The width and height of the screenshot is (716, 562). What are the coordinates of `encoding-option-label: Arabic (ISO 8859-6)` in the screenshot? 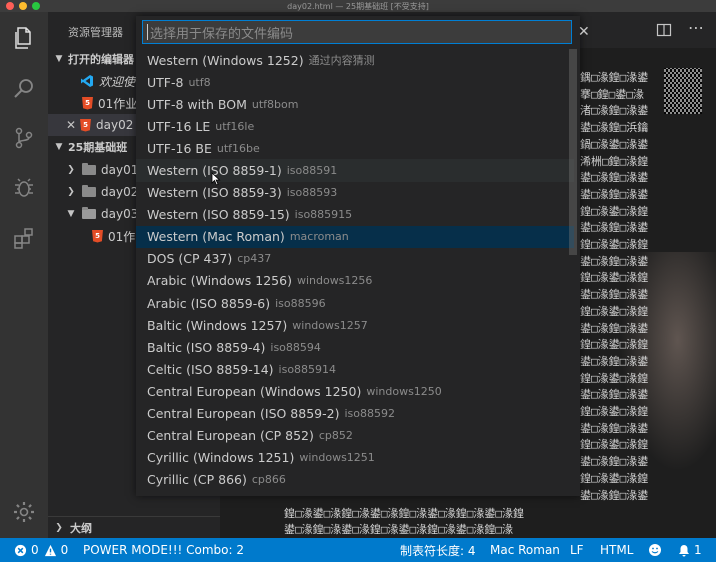 It's located at (209, 303).